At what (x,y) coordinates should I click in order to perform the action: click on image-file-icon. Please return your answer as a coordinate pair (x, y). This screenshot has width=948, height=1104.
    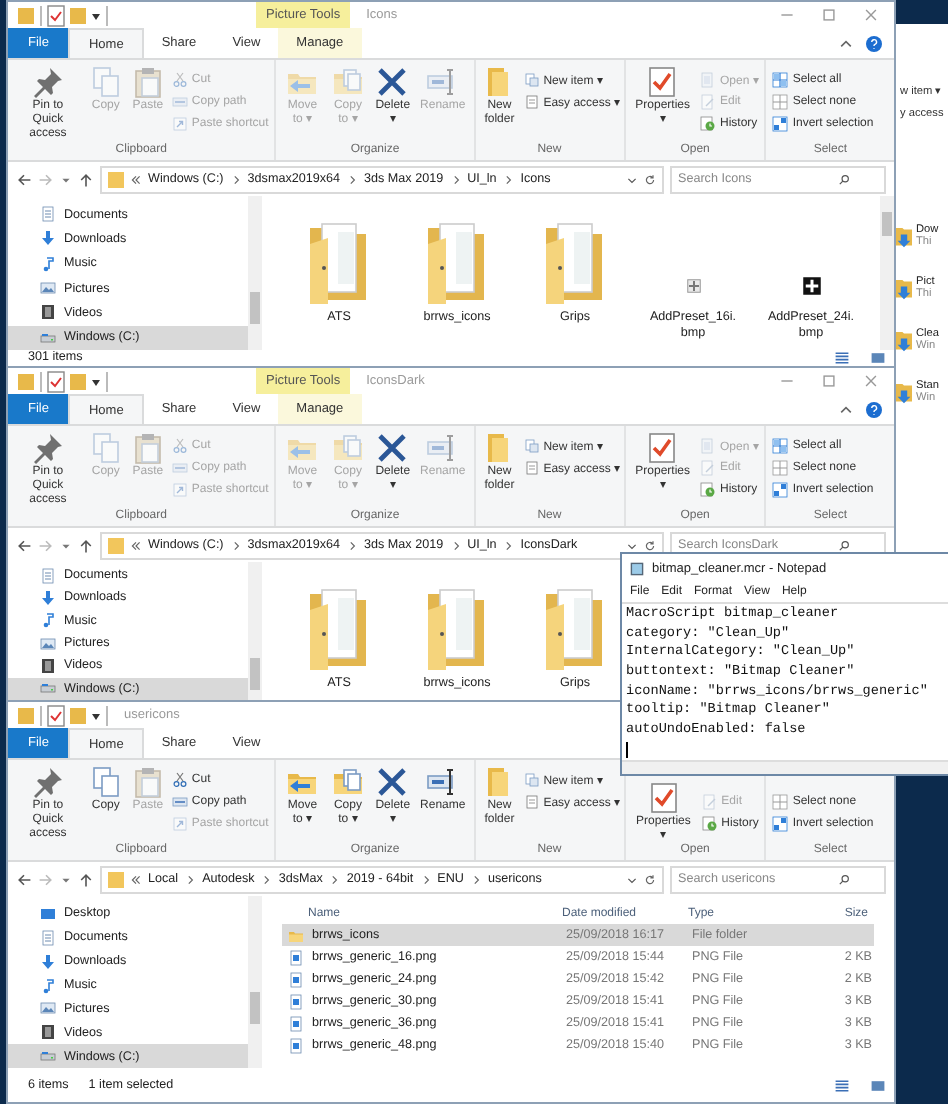
    Looking at the image, I should click on (693, 286).